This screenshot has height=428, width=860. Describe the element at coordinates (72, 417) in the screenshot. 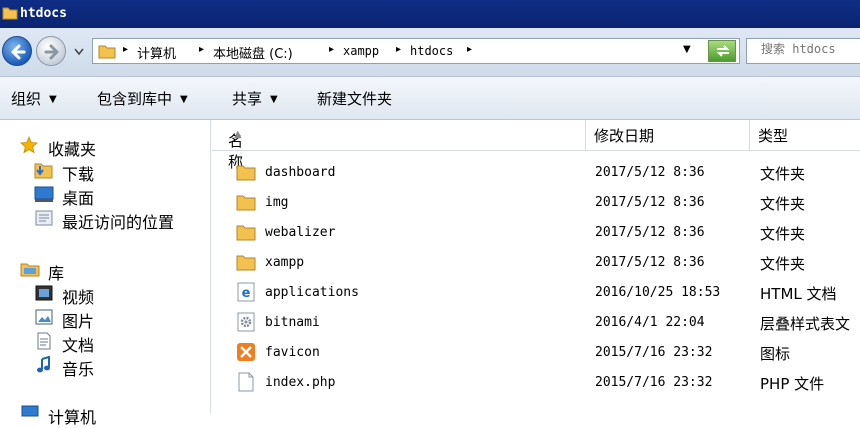

I see `computer-label: 计算机` at that location.